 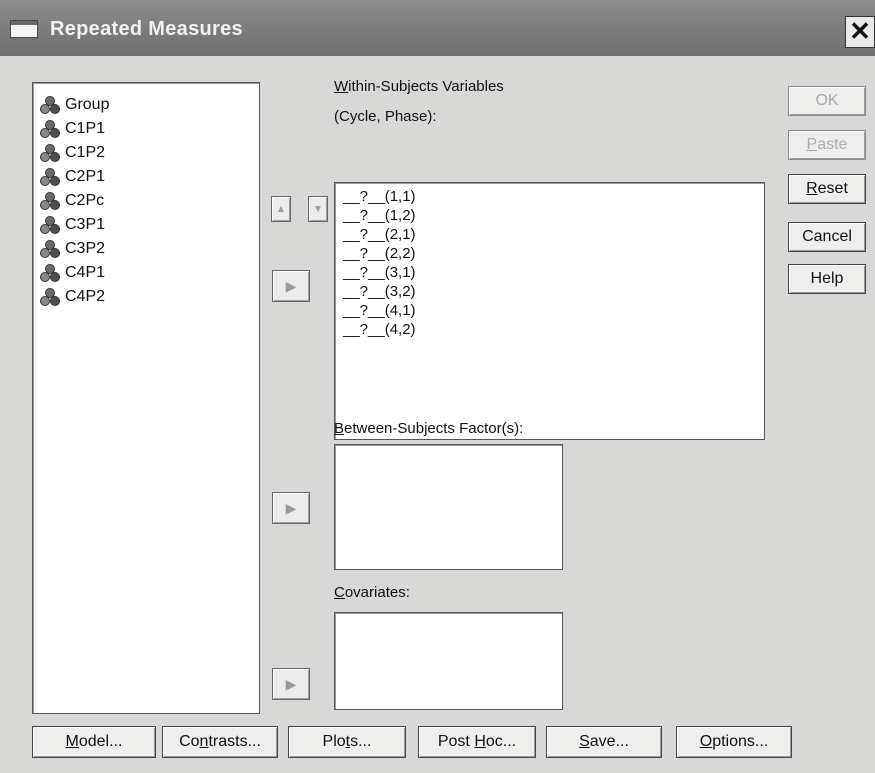 I want to click on list-item: C4P2, so click(x=146, y=297).